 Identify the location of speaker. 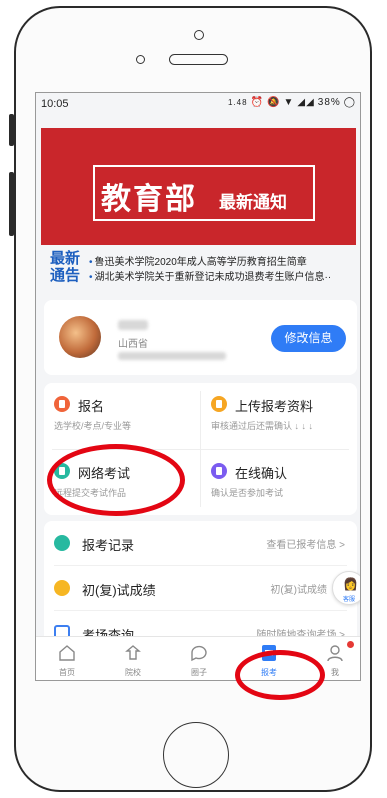
(198, 59).